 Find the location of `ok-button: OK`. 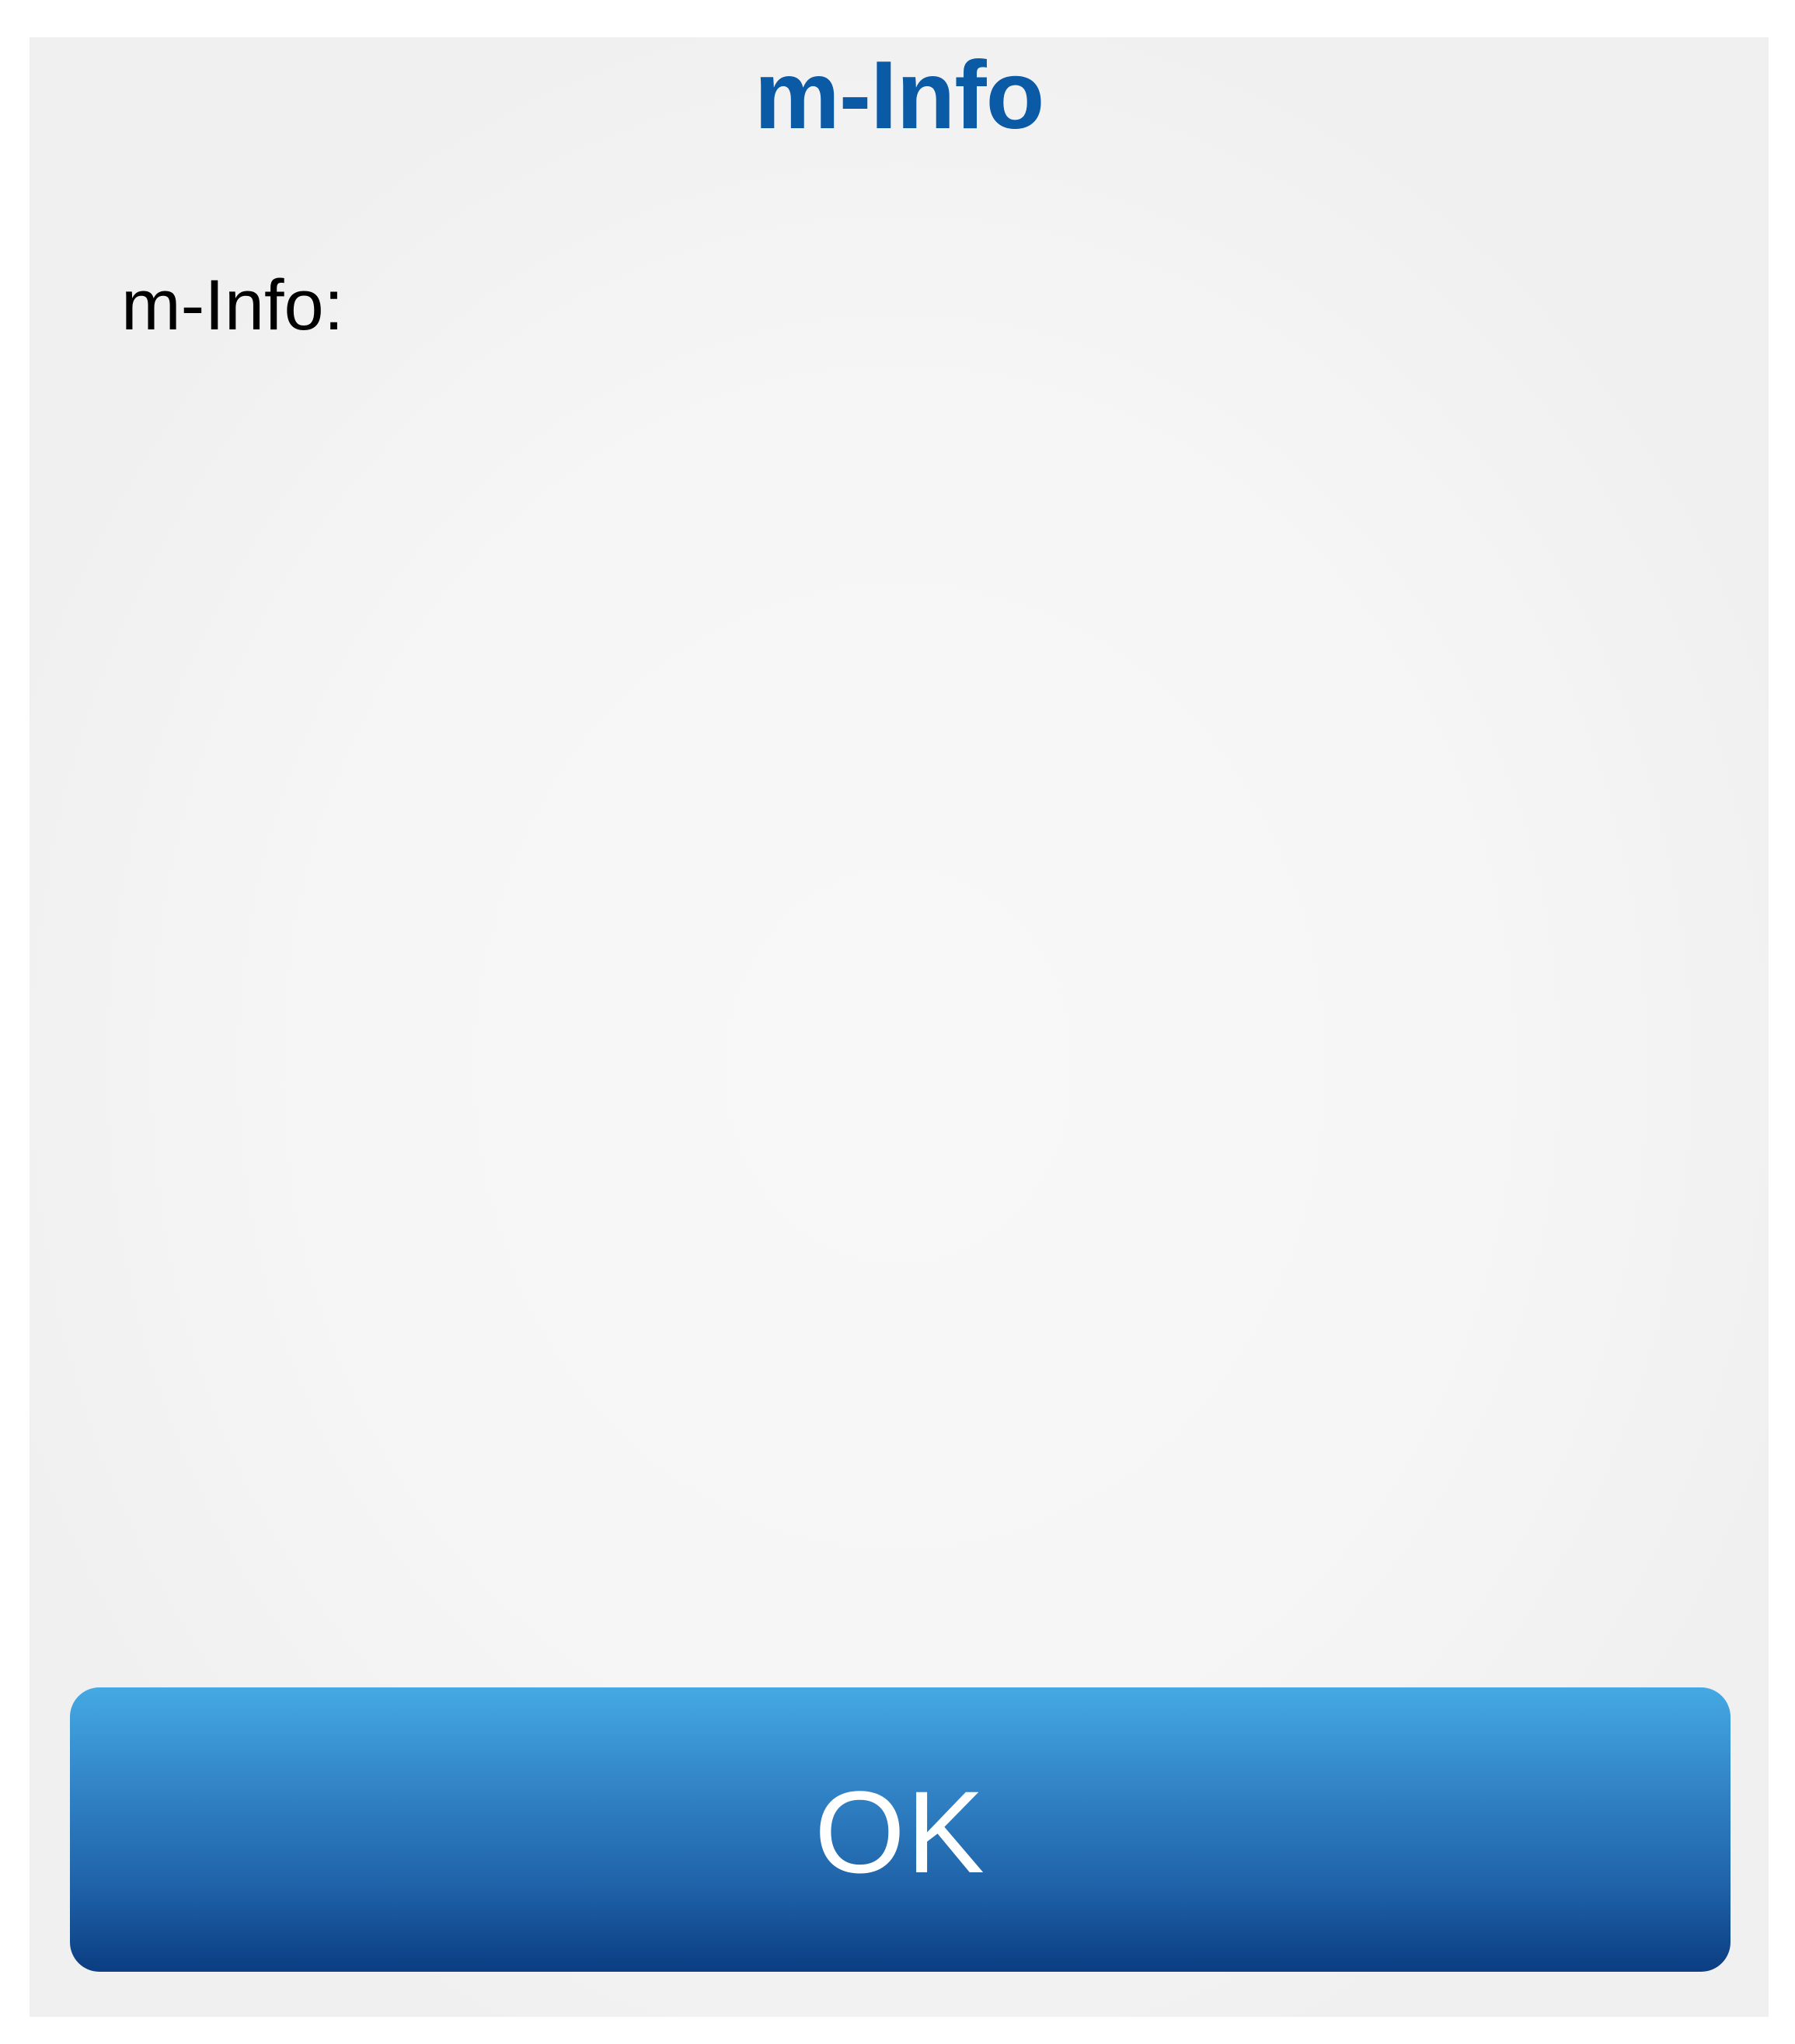

ok-button: OK is located at coordinates (901, 1830).